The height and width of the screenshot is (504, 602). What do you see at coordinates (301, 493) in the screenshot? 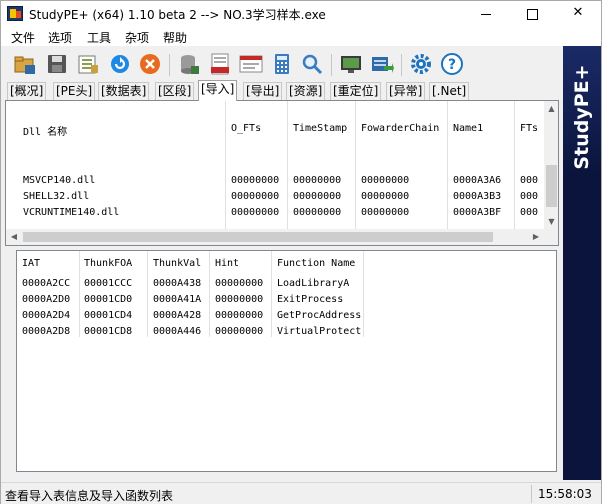
I see `status-bar: 查看导入表信息及导入函数列表 15:58:03` at bounding box center [301, 493].